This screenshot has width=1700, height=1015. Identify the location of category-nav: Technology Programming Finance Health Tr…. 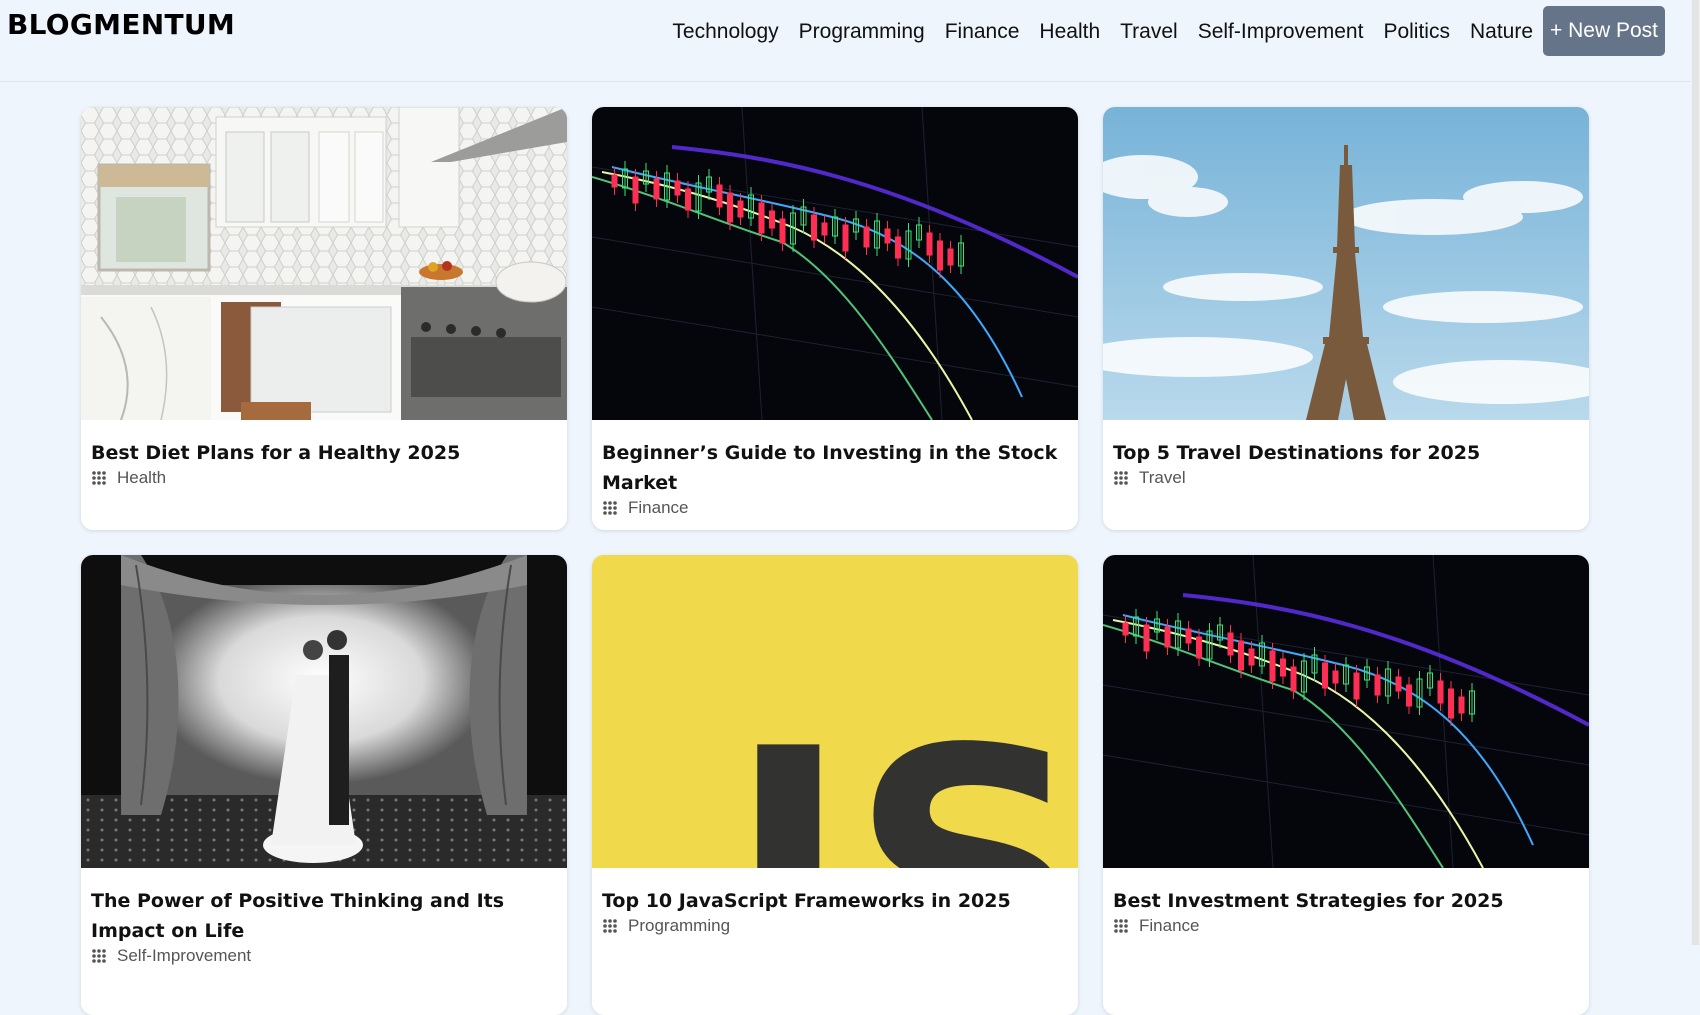
(1102, 32).